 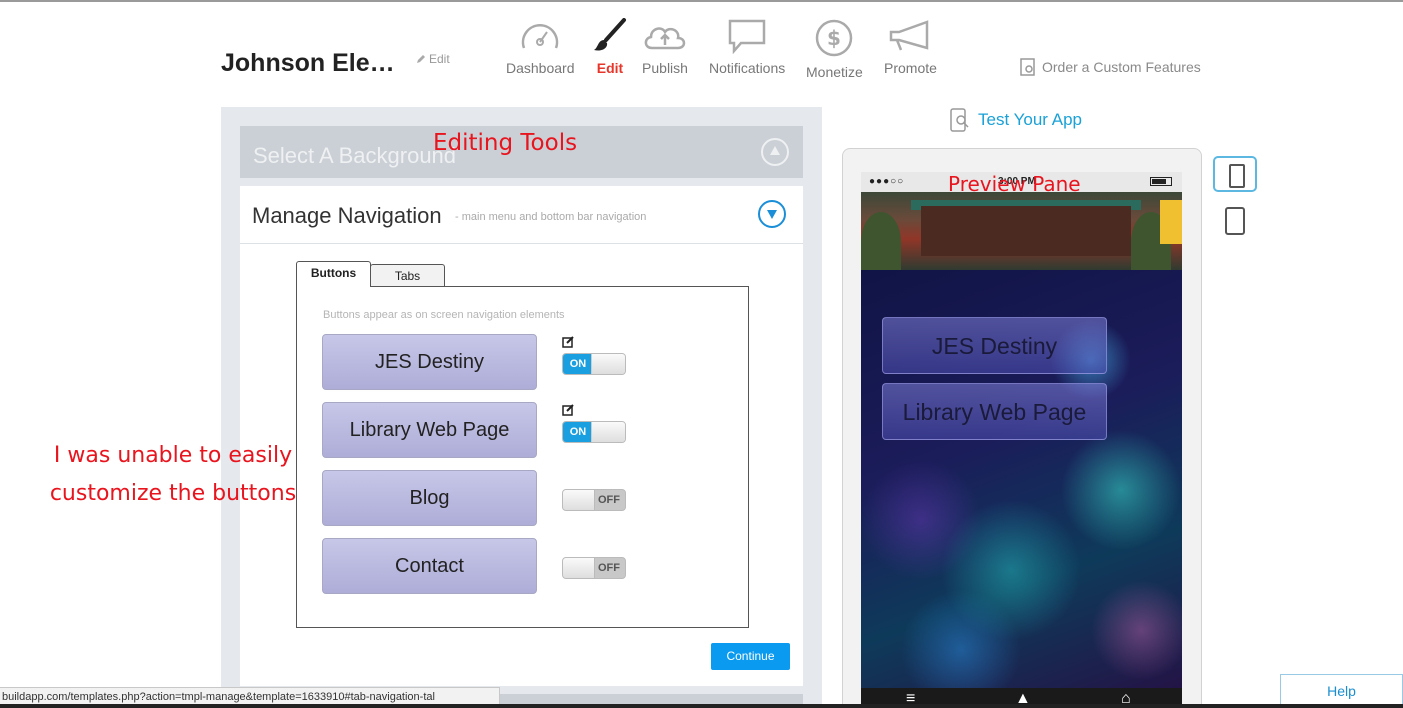 I want to click on brush-icon, so click(x=610, y=34).